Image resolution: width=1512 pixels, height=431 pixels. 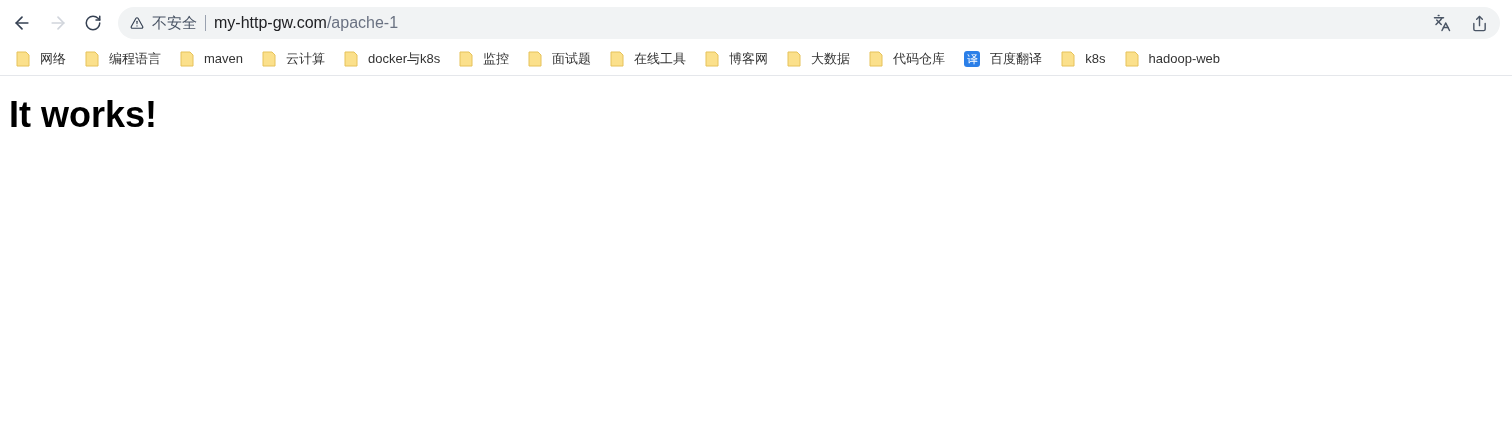 I want to click on url-text: my-http-gw.com/apache-1, so click(x=306, y=23).